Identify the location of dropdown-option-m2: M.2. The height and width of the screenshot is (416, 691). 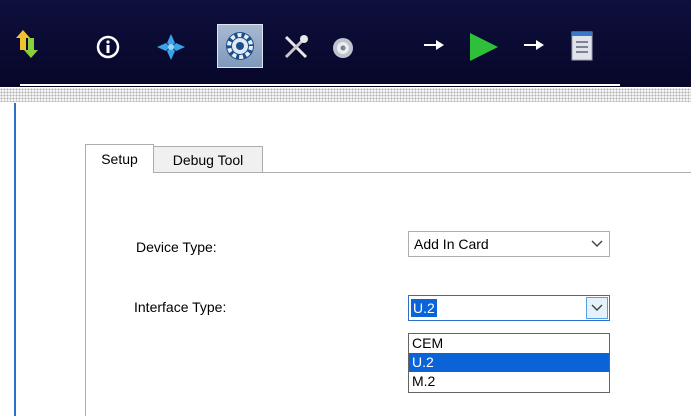
(509, 381).